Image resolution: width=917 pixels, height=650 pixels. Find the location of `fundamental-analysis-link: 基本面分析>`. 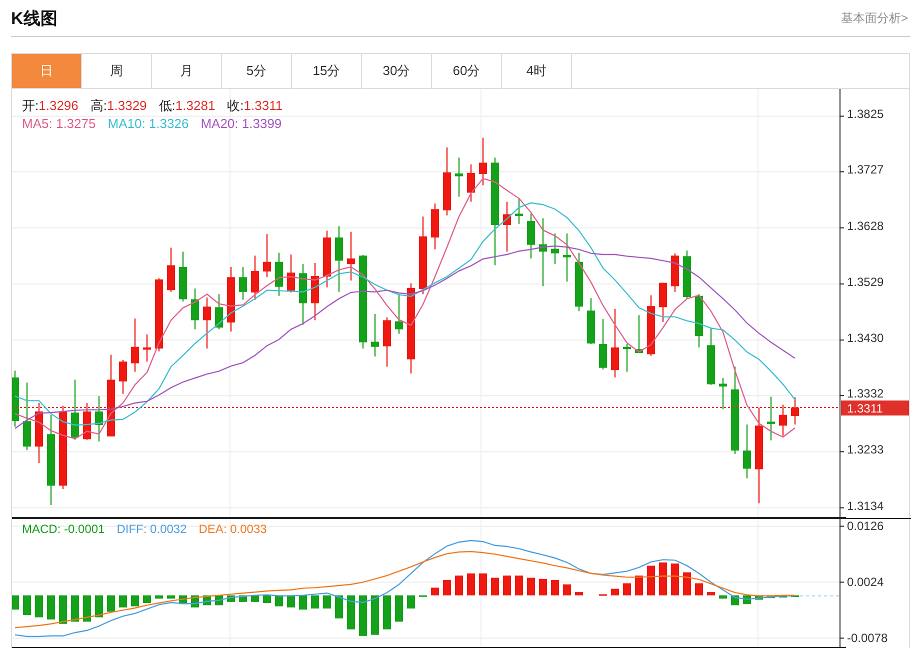

fundamental-analysis-link: 基本面分析> is located at coordinates (874, 18).